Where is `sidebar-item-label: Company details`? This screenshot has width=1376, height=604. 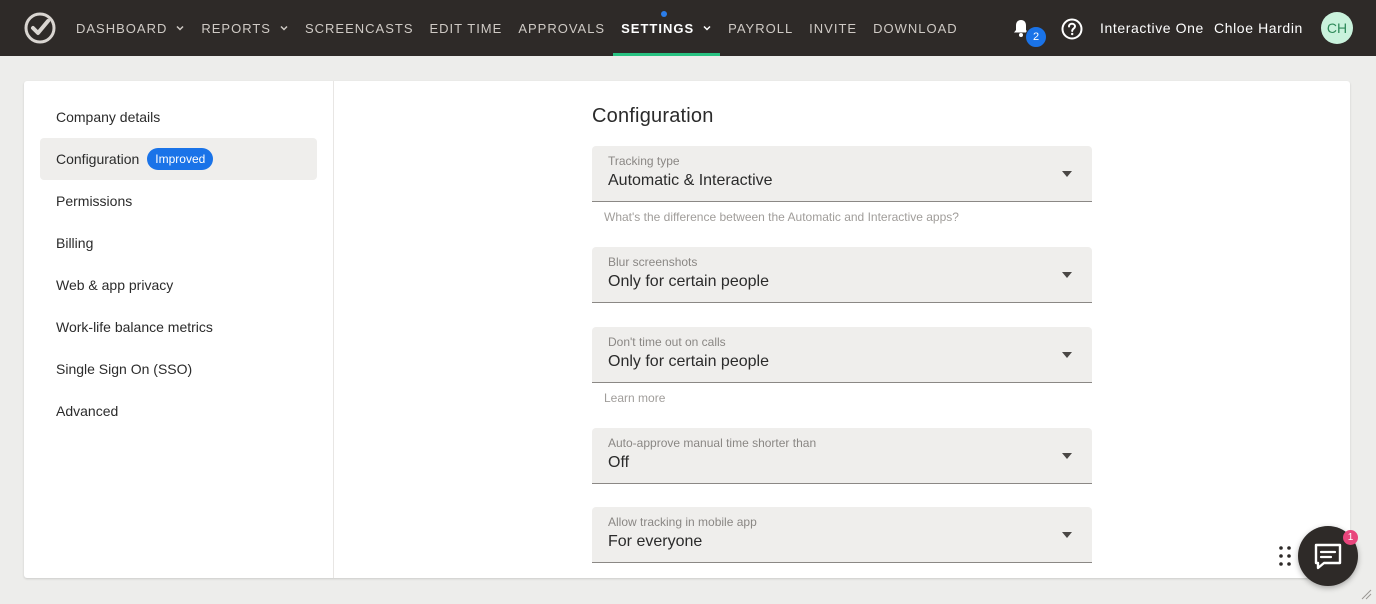
sidebar-item-label: Company details is located at coordinates (108, 117).